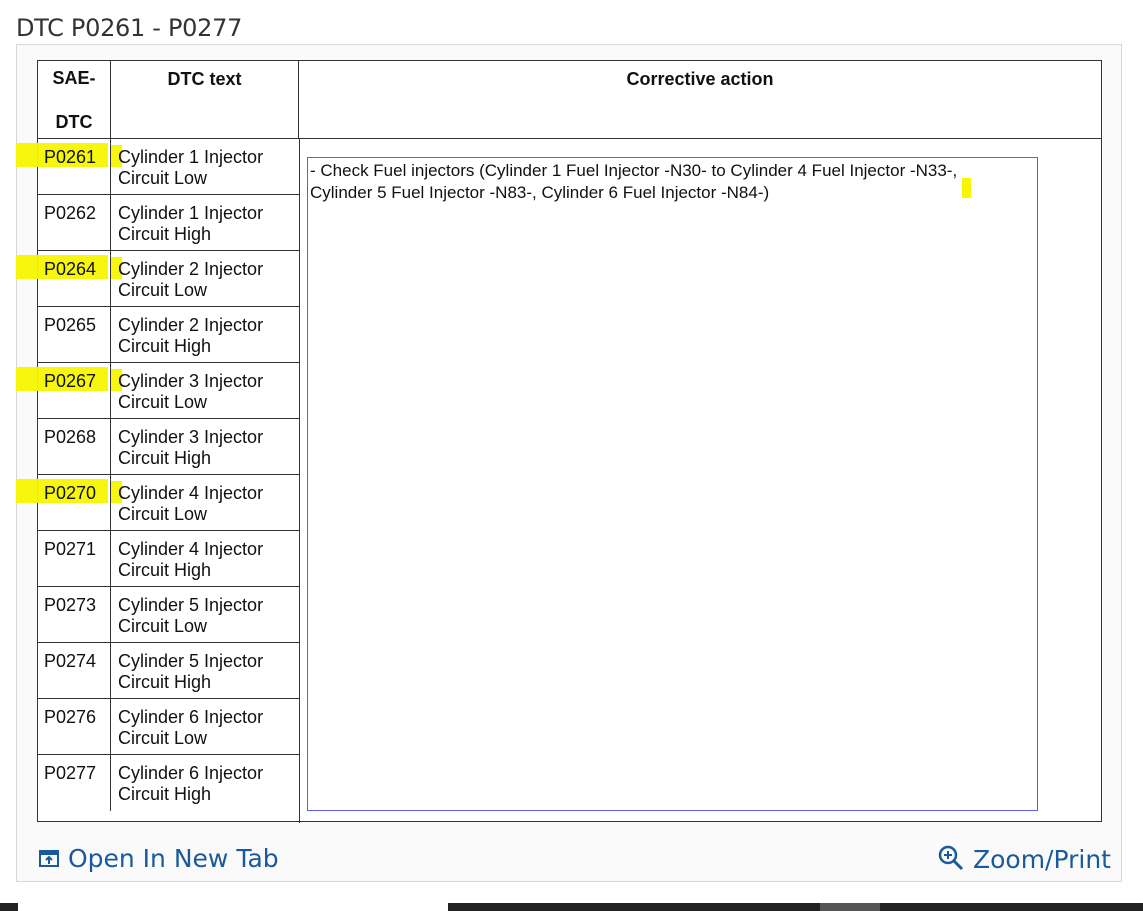 This screenshot has height=911, width=1143. I want to click on table-row: P0276 Cylinder 6 Injector Circuit Low, so click(168, 727).